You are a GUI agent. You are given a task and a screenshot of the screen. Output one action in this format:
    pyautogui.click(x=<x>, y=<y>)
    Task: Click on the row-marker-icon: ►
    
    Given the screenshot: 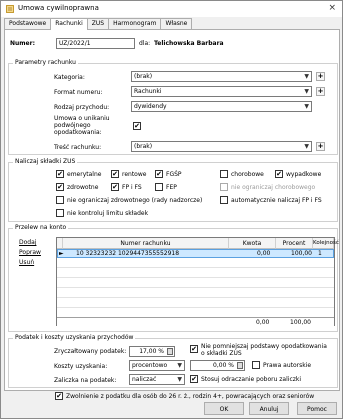 What is the action you would take?
    pyautogui.click(x=61, y=253)
    